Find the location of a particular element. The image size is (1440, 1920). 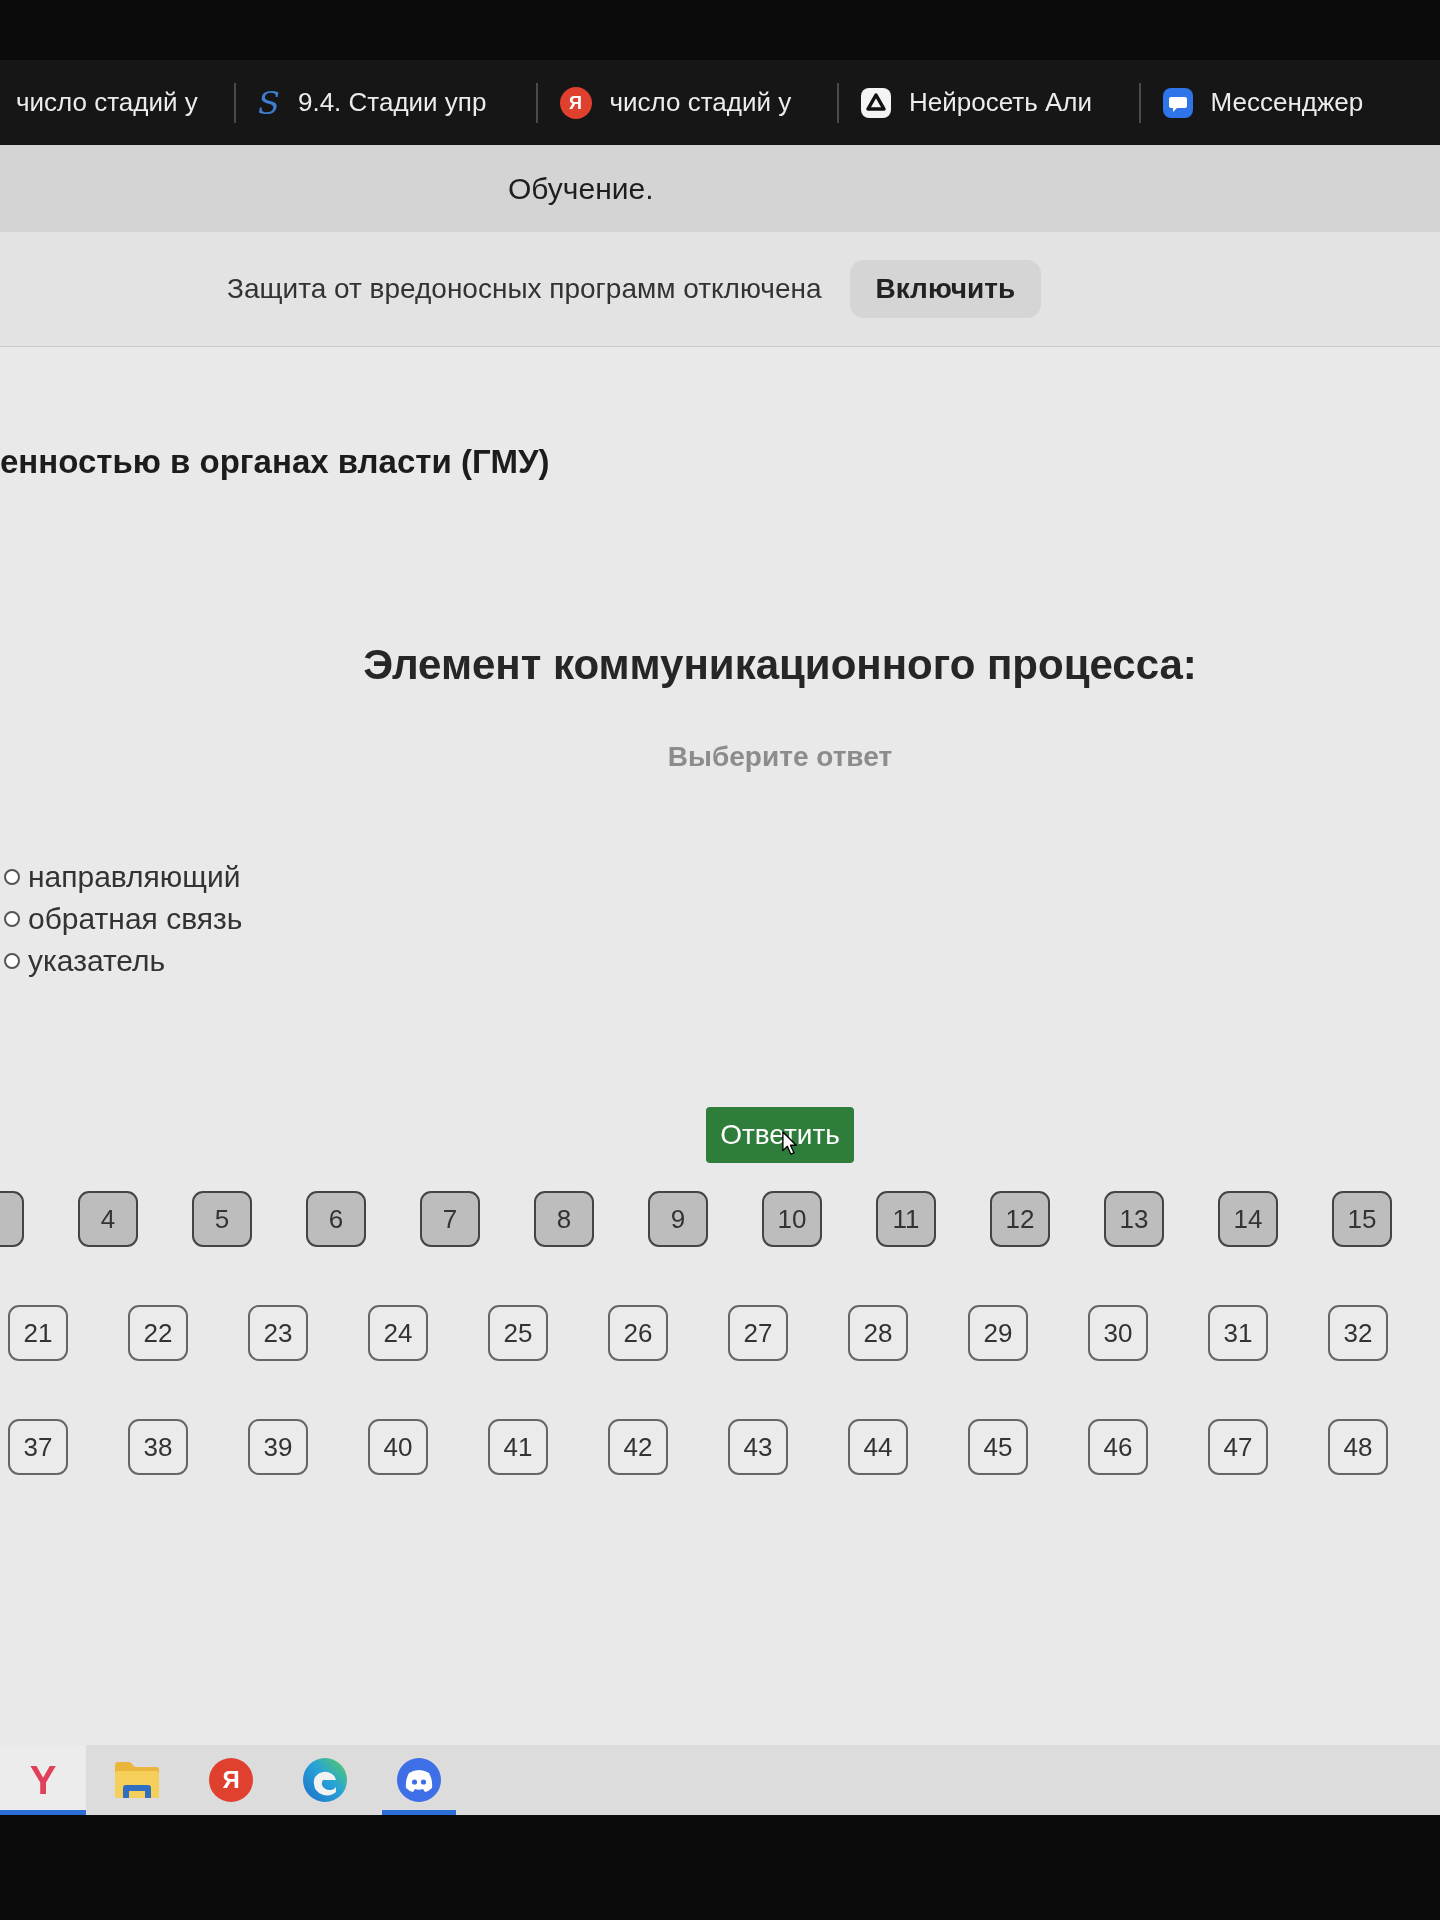

question-number-button: 47 is located at coordinates (1238, 1447).